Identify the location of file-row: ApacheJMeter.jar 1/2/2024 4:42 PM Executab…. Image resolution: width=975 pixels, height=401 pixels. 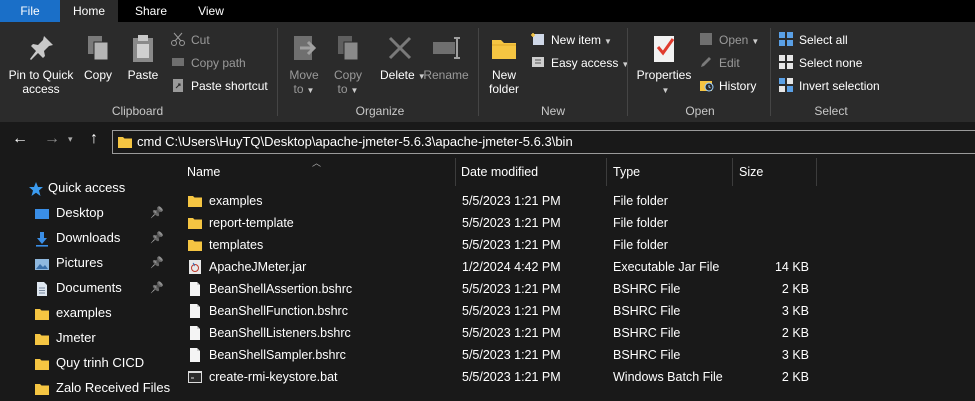
(580, 267).